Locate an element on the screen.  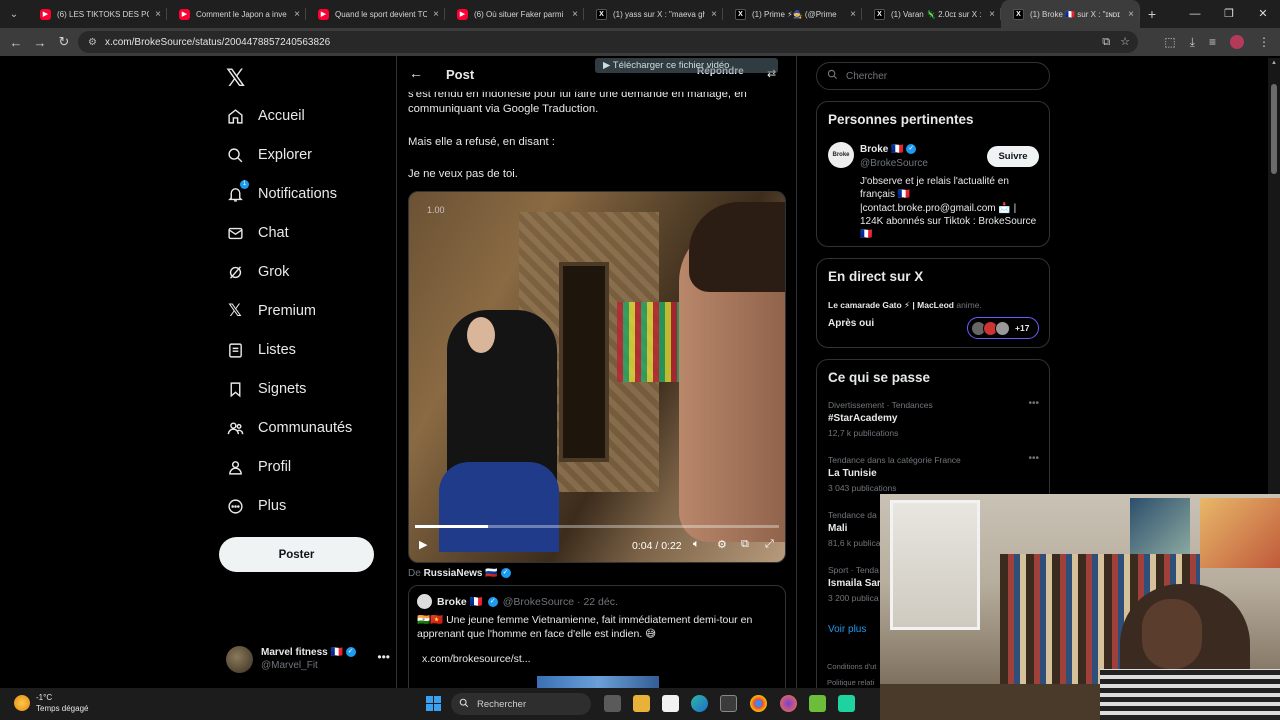
browser-tab-active: X (1) Broke 🇫🇷 sur X : "ɪɴᴅɪ × is located at coordinates (1070, 14).